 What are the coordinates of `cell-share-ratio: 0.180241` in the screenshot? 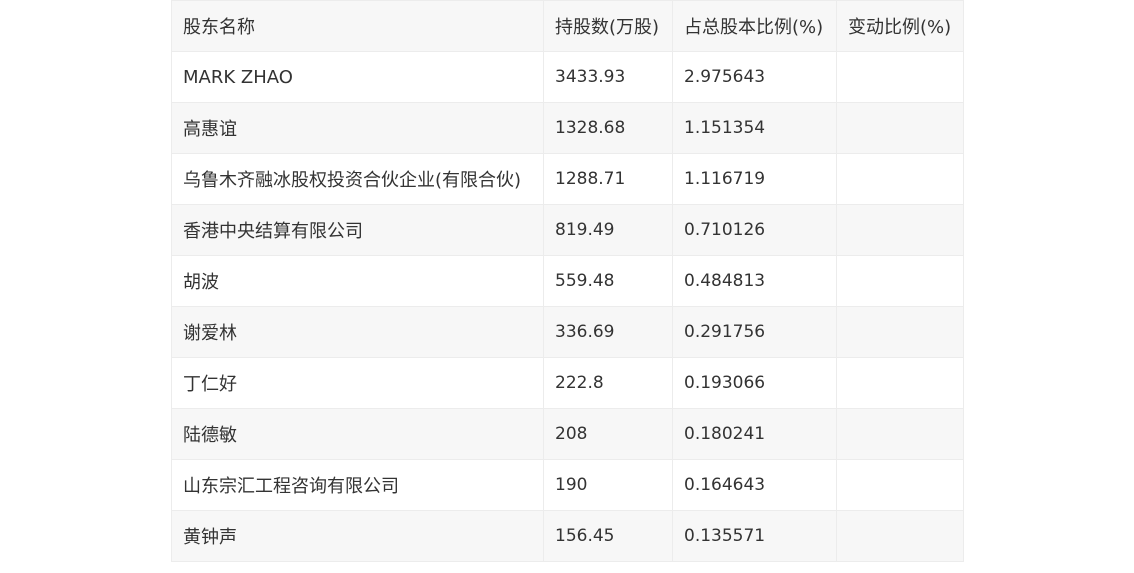 It's located at (754, 434).